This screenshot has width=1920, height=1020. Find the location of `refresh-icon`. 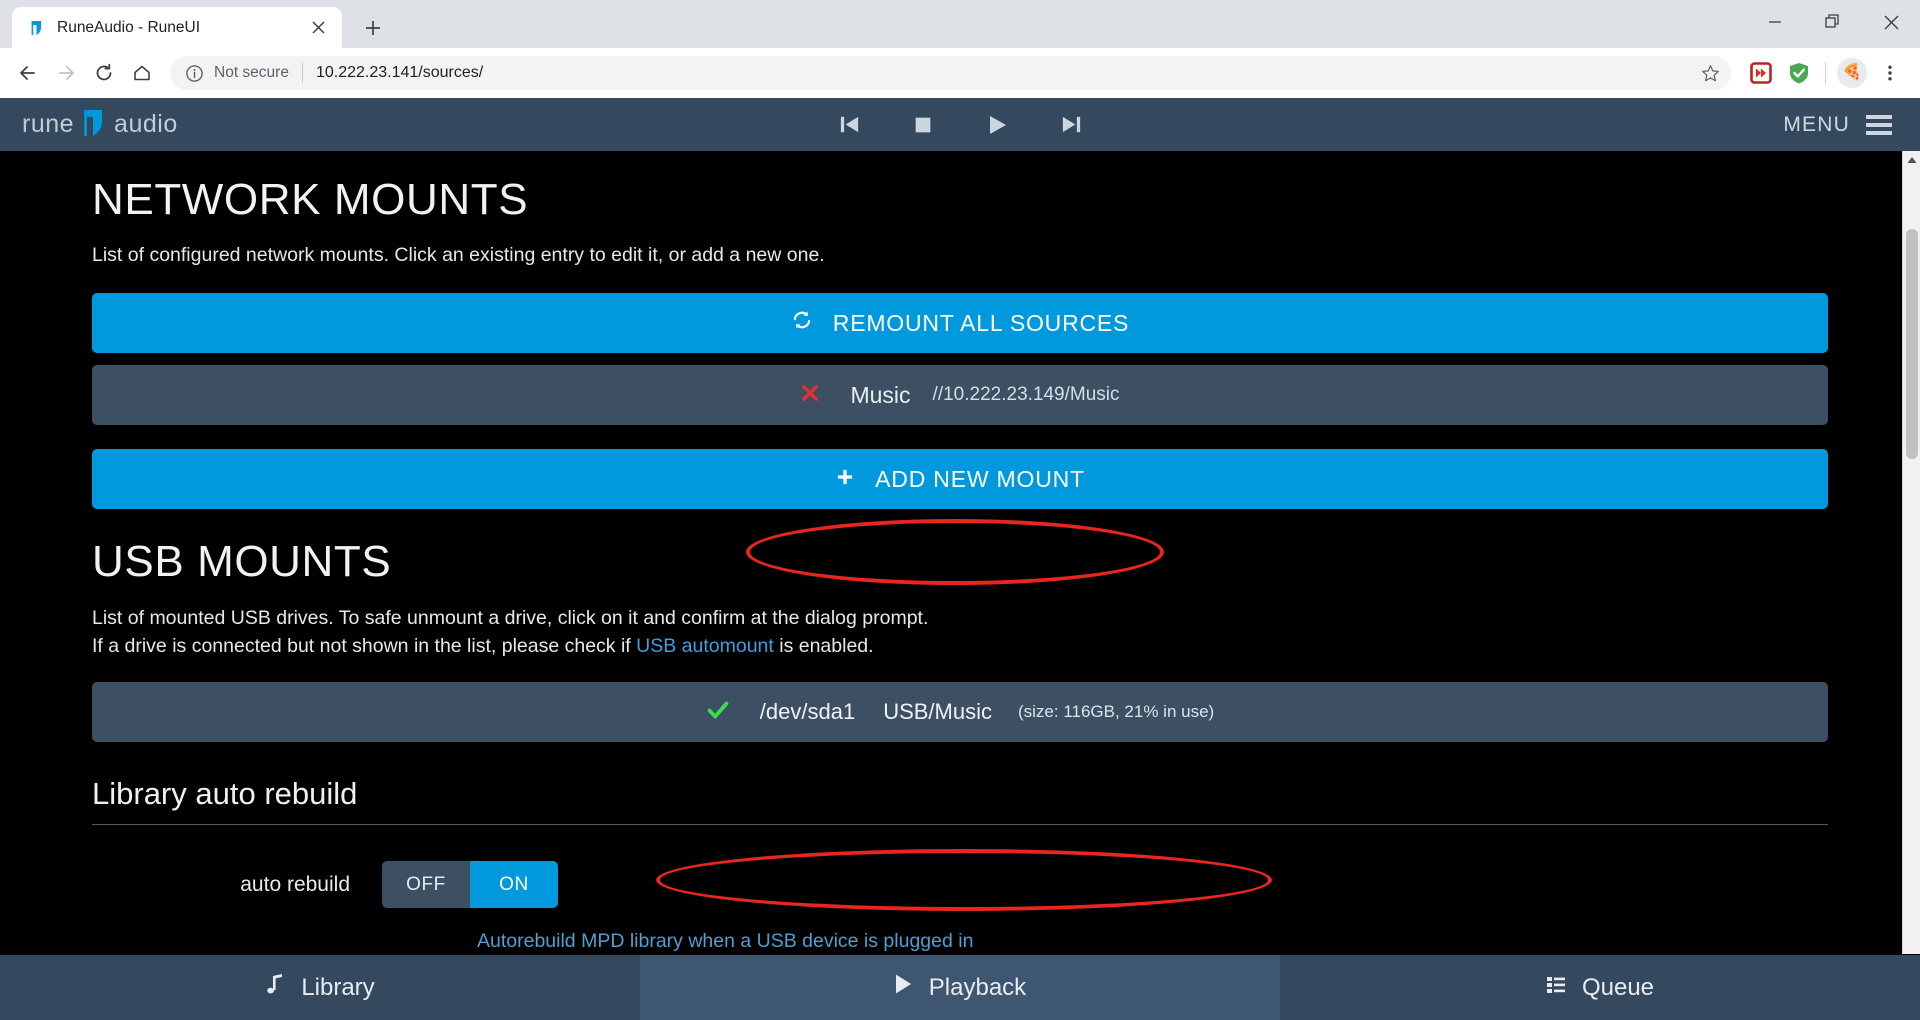

refresh-icon is located at coordinates (802, 323).